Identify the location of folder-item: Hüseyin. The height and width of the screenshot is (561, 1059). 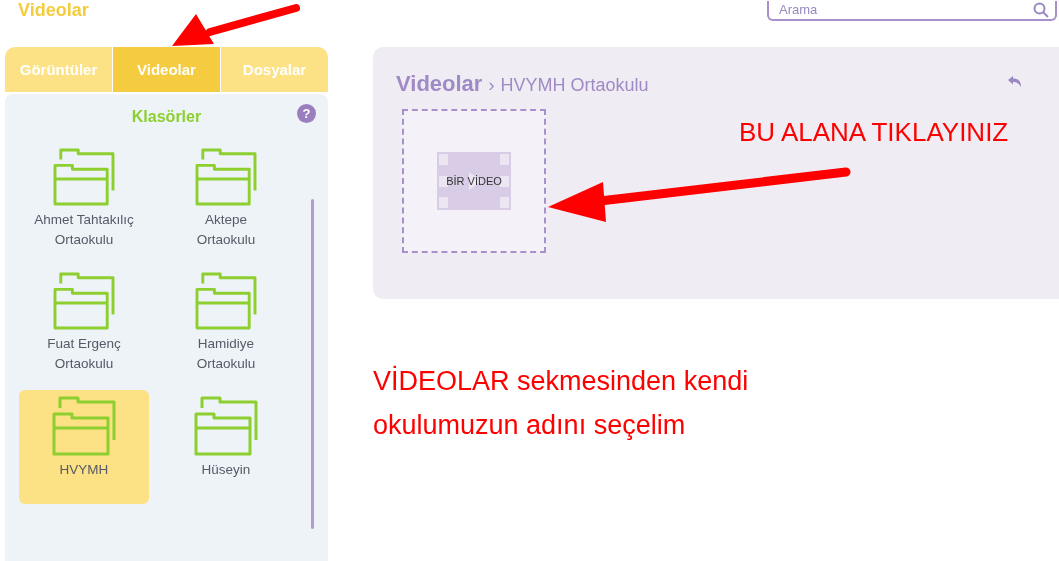
(226, 447).